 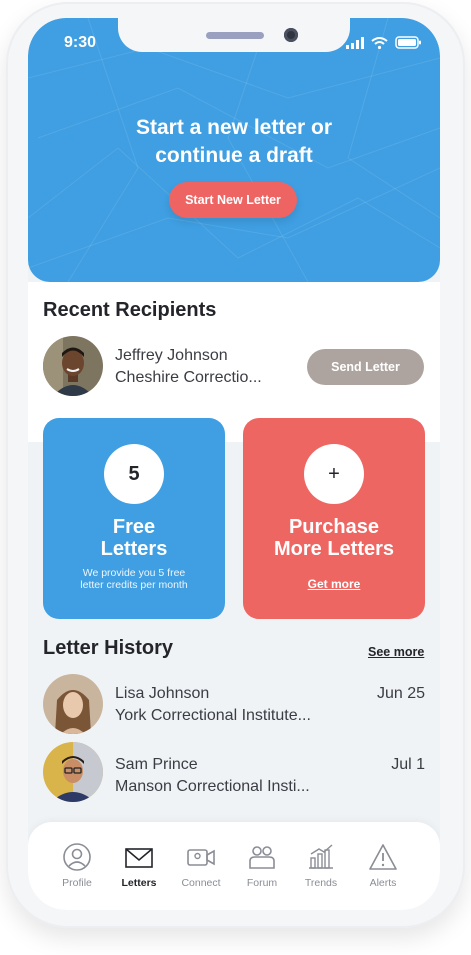 What do you see at coordinates (262, 857) in the screenshot?
I see `forum-icon` at bounding box center [262, 857].